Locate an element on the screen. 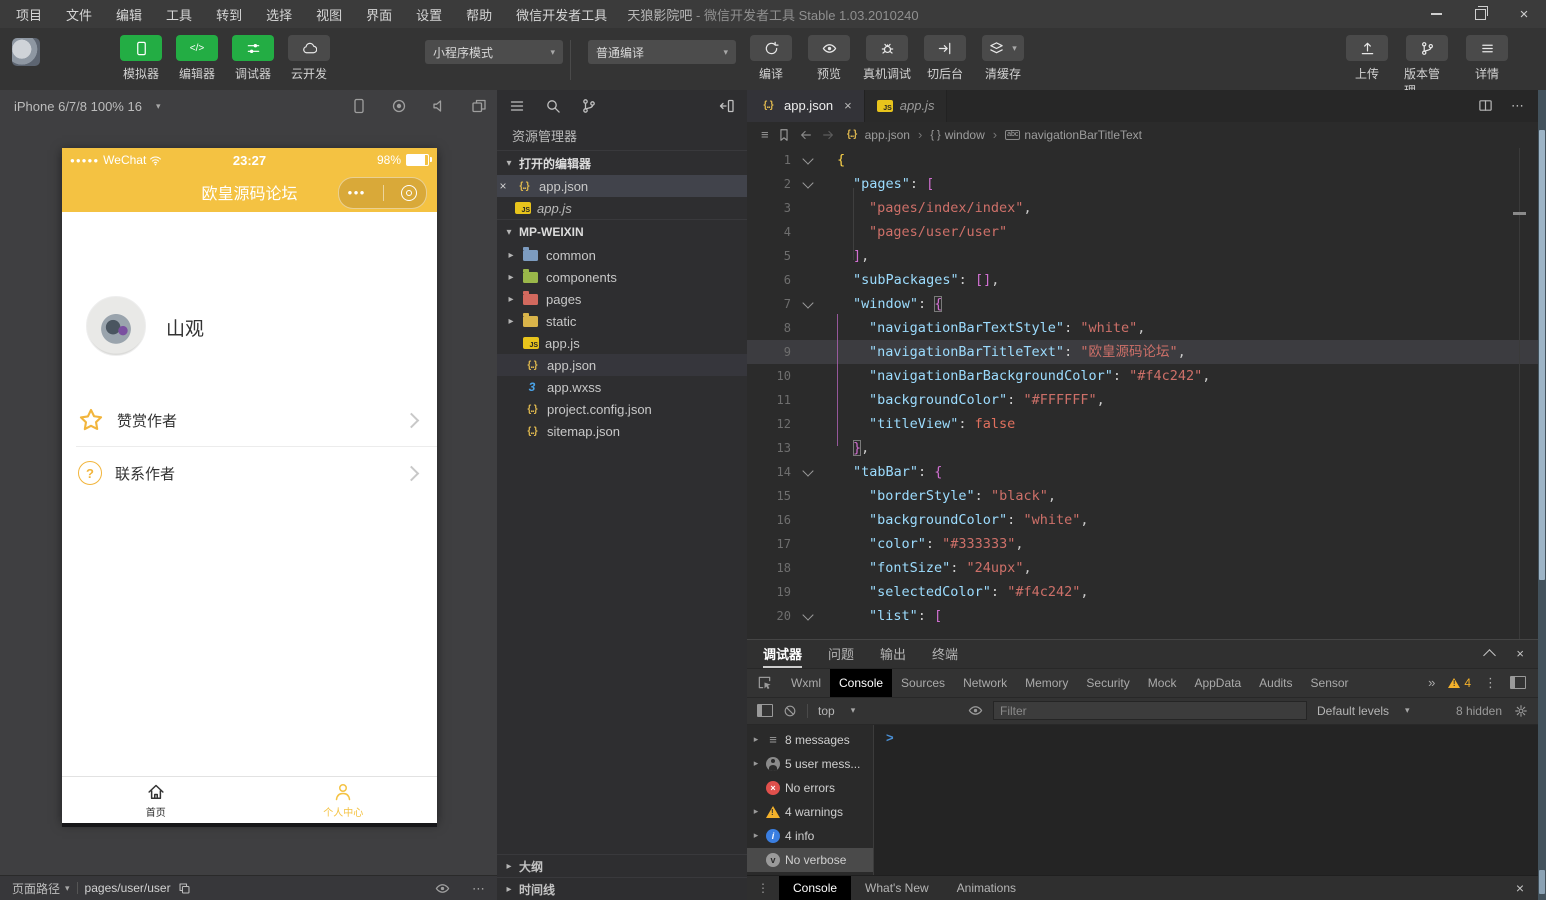  profile-menu-item: 赞赏作者 is located at coordinates (249, 420).